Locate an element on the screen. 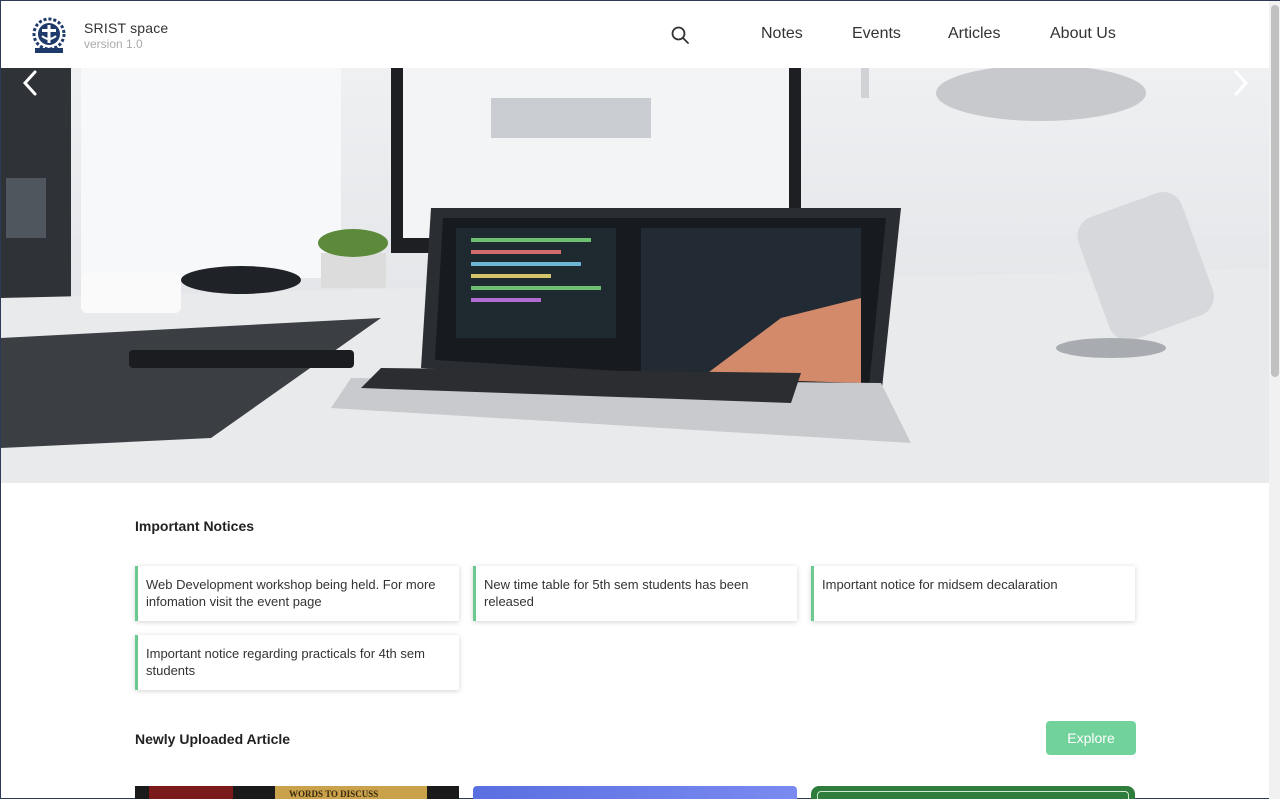 This screenshot has width=1280, height=799. nav-about-us: About Us is located at coordinates (1083, 34).